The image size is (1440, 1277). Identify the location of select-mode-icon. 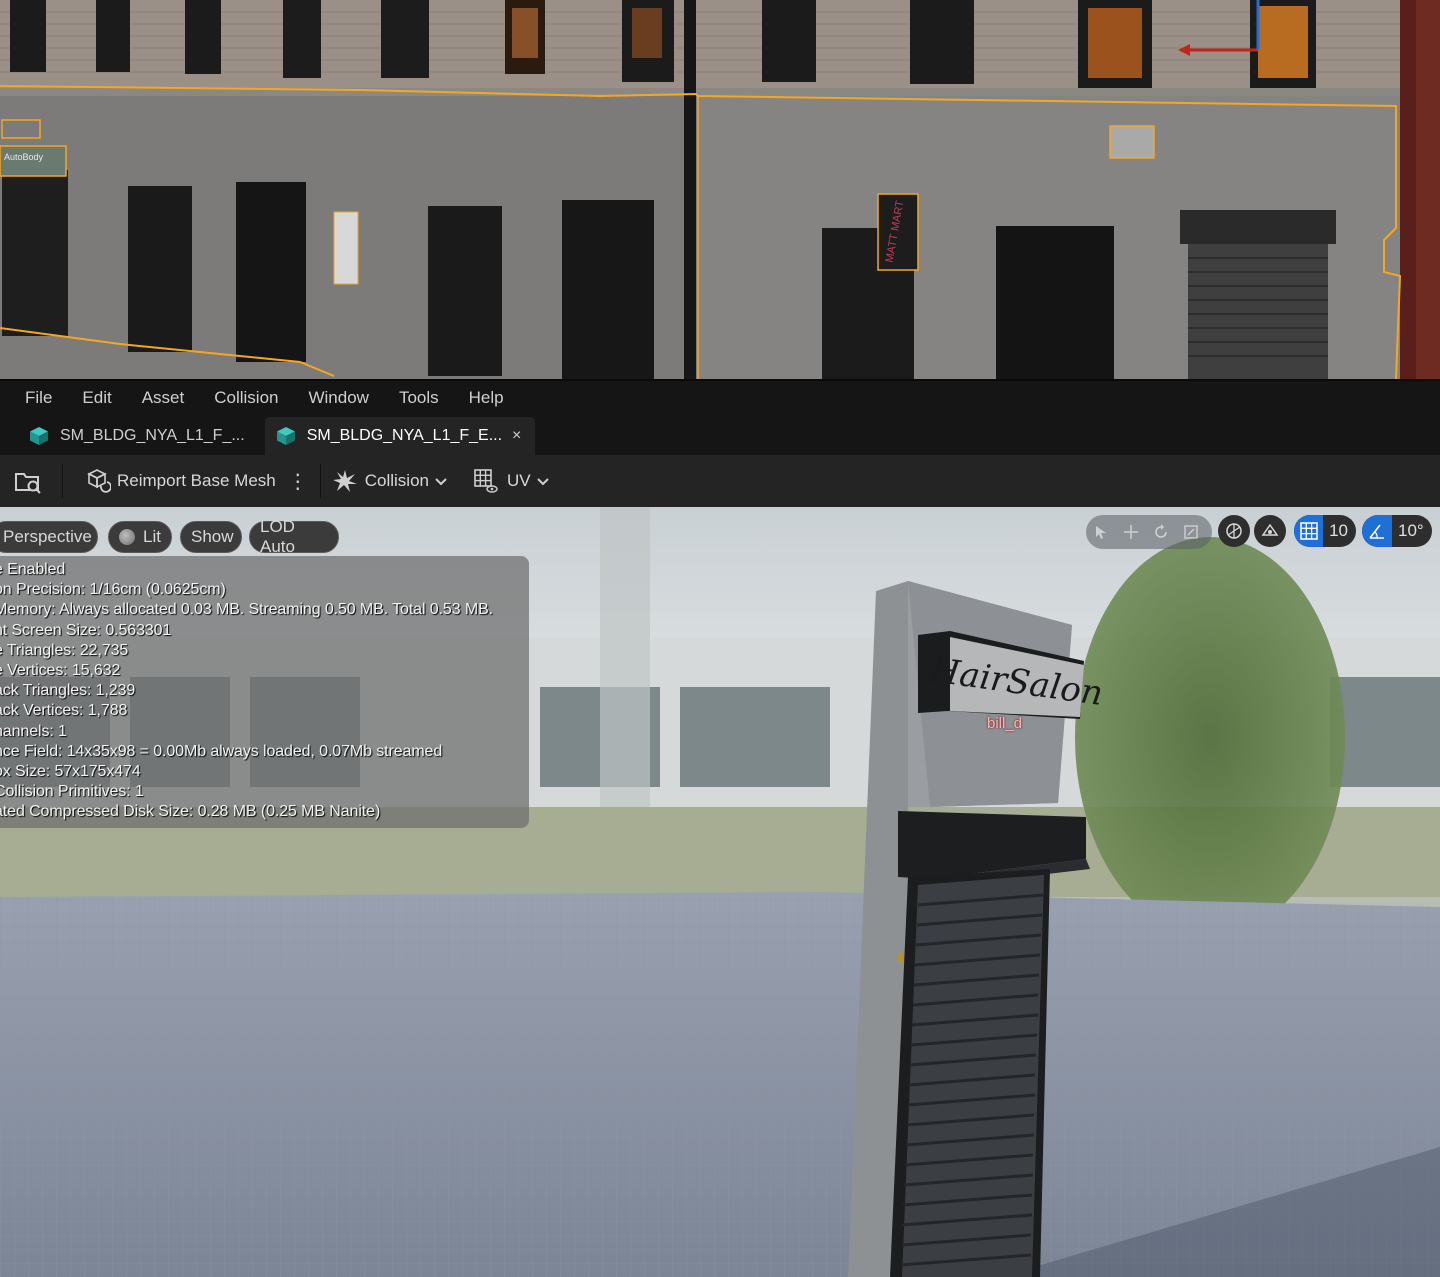
(1101, 532).